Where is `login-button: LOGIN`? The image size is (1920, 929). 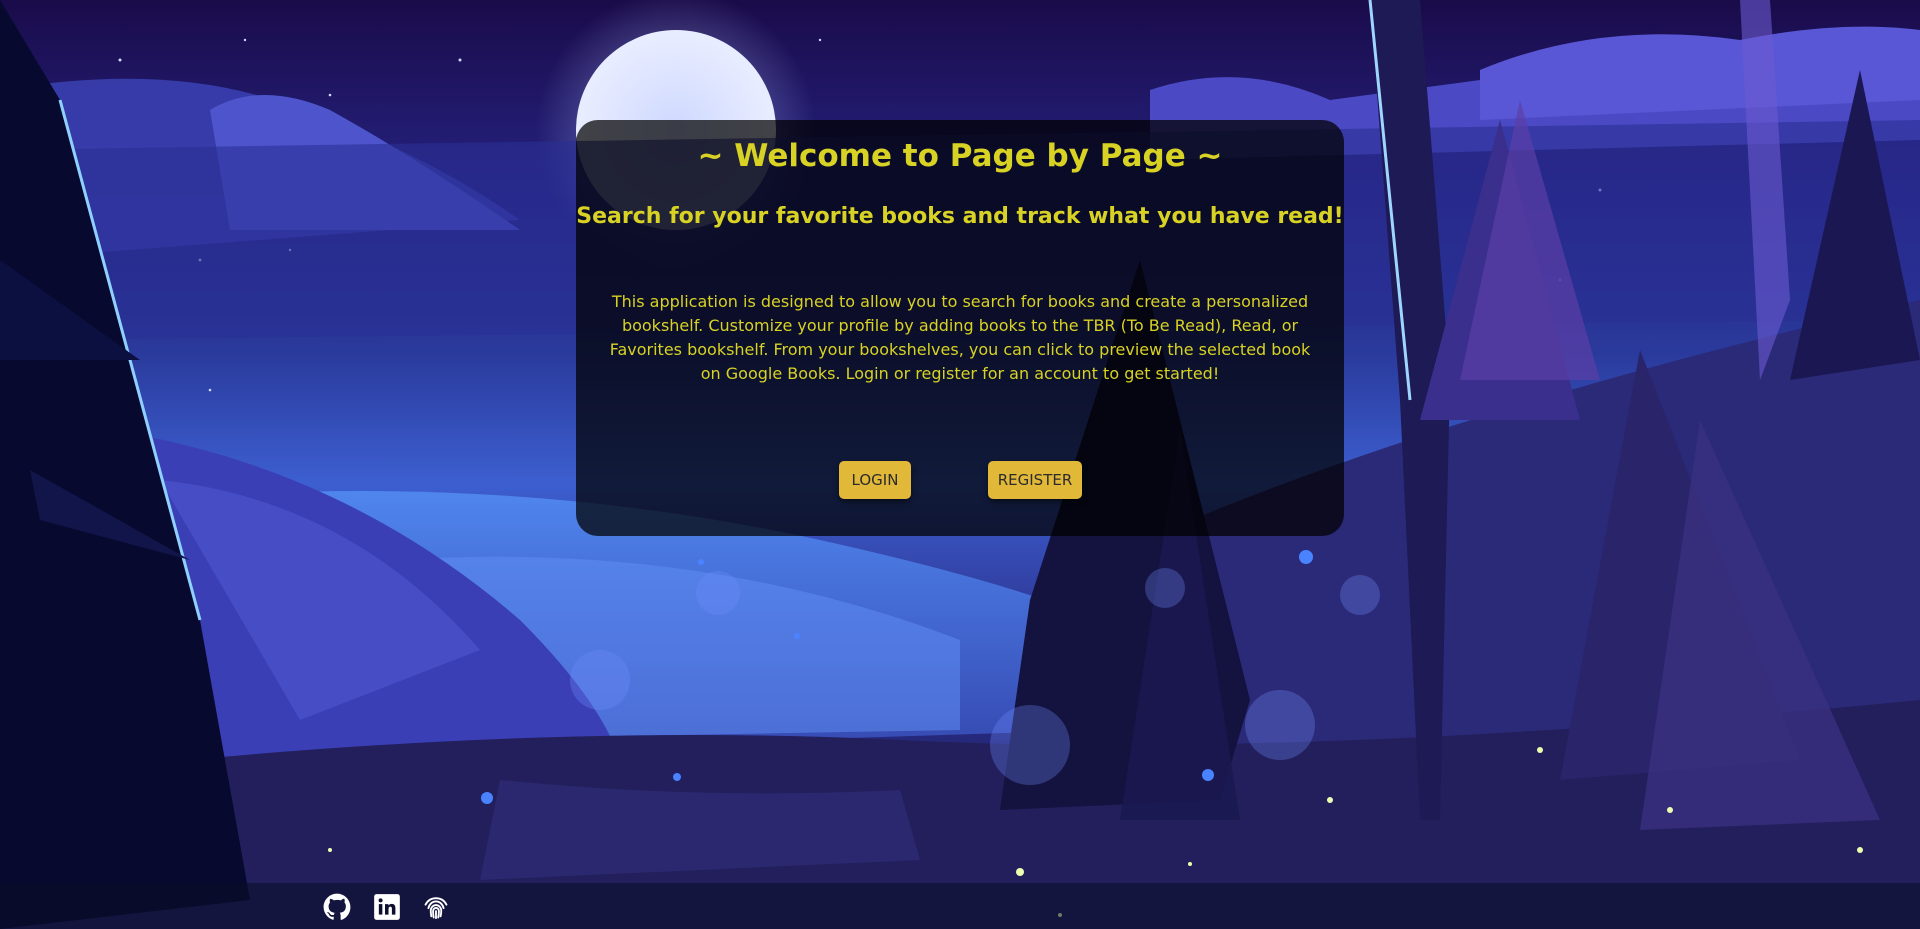
login-button: LOGIN is located at coordinates (875, 480).